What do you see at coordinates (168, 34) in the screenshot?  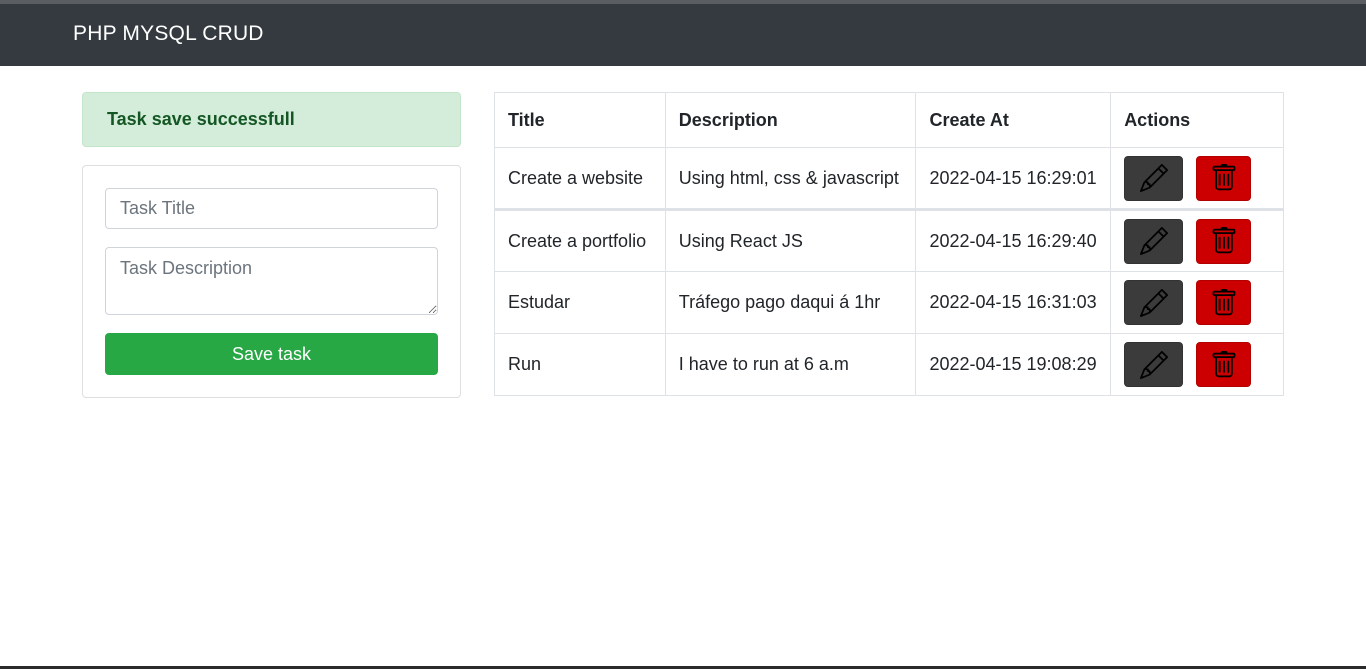 I see `navbar-brand: PHP MYSQL CRUD` at bounding box center [168, 34].